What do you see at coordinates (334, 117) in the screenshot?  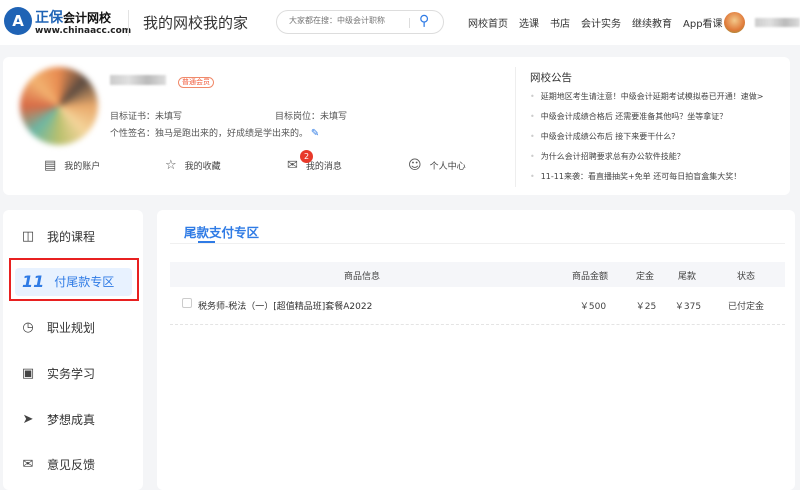 I see `target-job-value: 未填写` at bounding box center [334, 117].